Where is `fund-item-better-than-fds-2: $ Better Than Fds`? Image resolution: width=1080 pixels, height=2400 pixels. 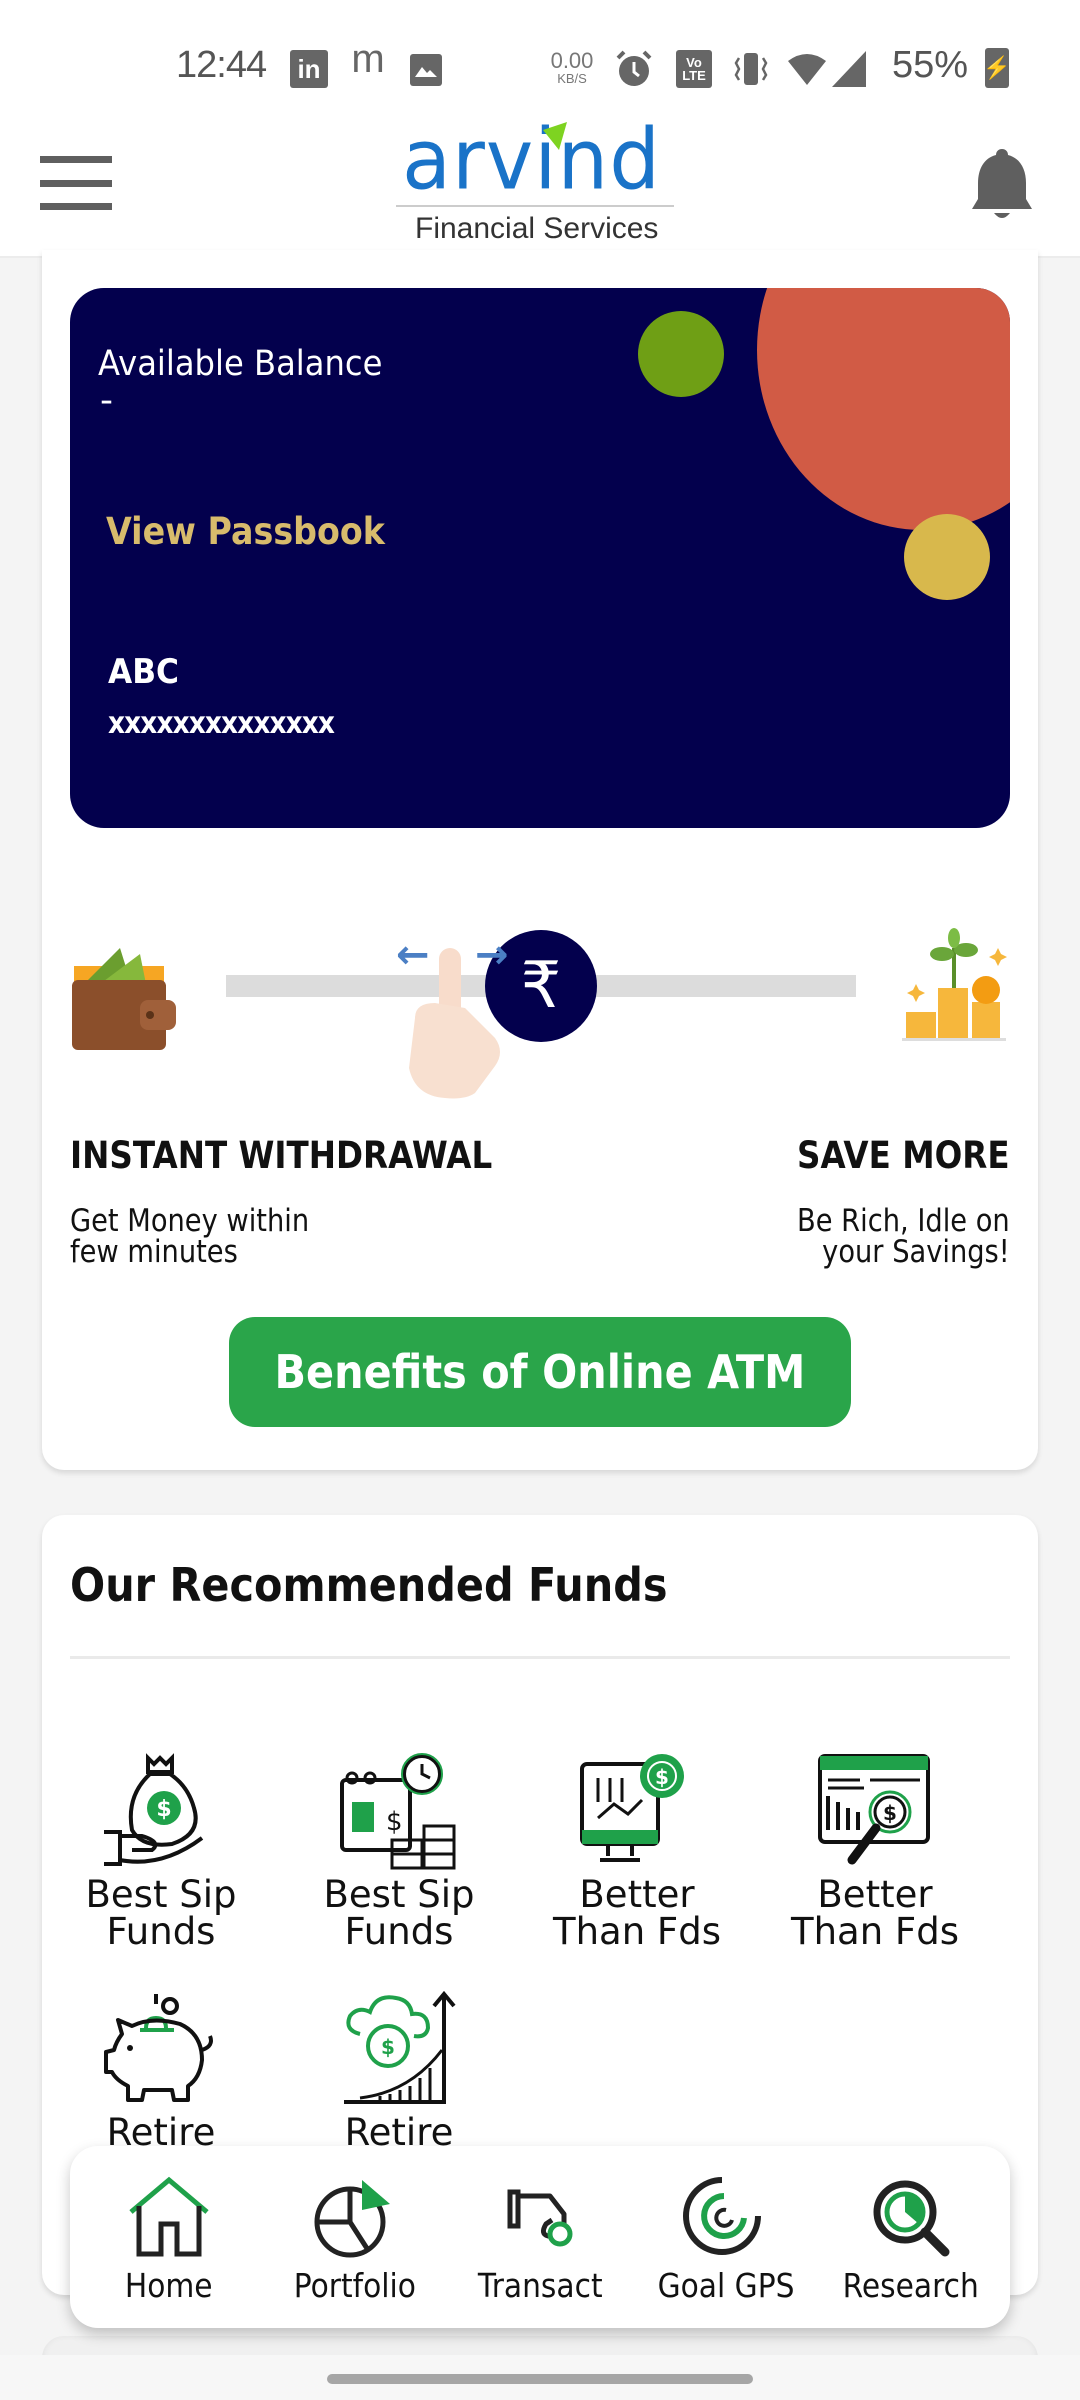 fund-item-better-than-fds-2: $ Better Than Fds is located at coordinates (875, 1851).